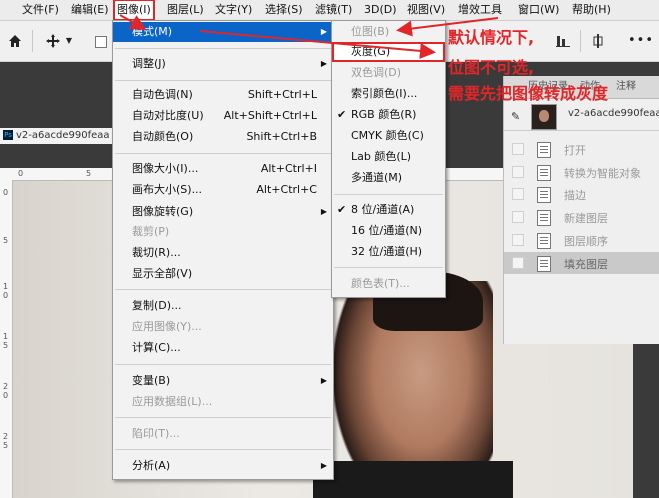  Describe the element at coordinates (223, 190) in the screenshot. I see `menu-item-canvas-size: 画布大小(S)... Alt+Ctrl+C` at that location.